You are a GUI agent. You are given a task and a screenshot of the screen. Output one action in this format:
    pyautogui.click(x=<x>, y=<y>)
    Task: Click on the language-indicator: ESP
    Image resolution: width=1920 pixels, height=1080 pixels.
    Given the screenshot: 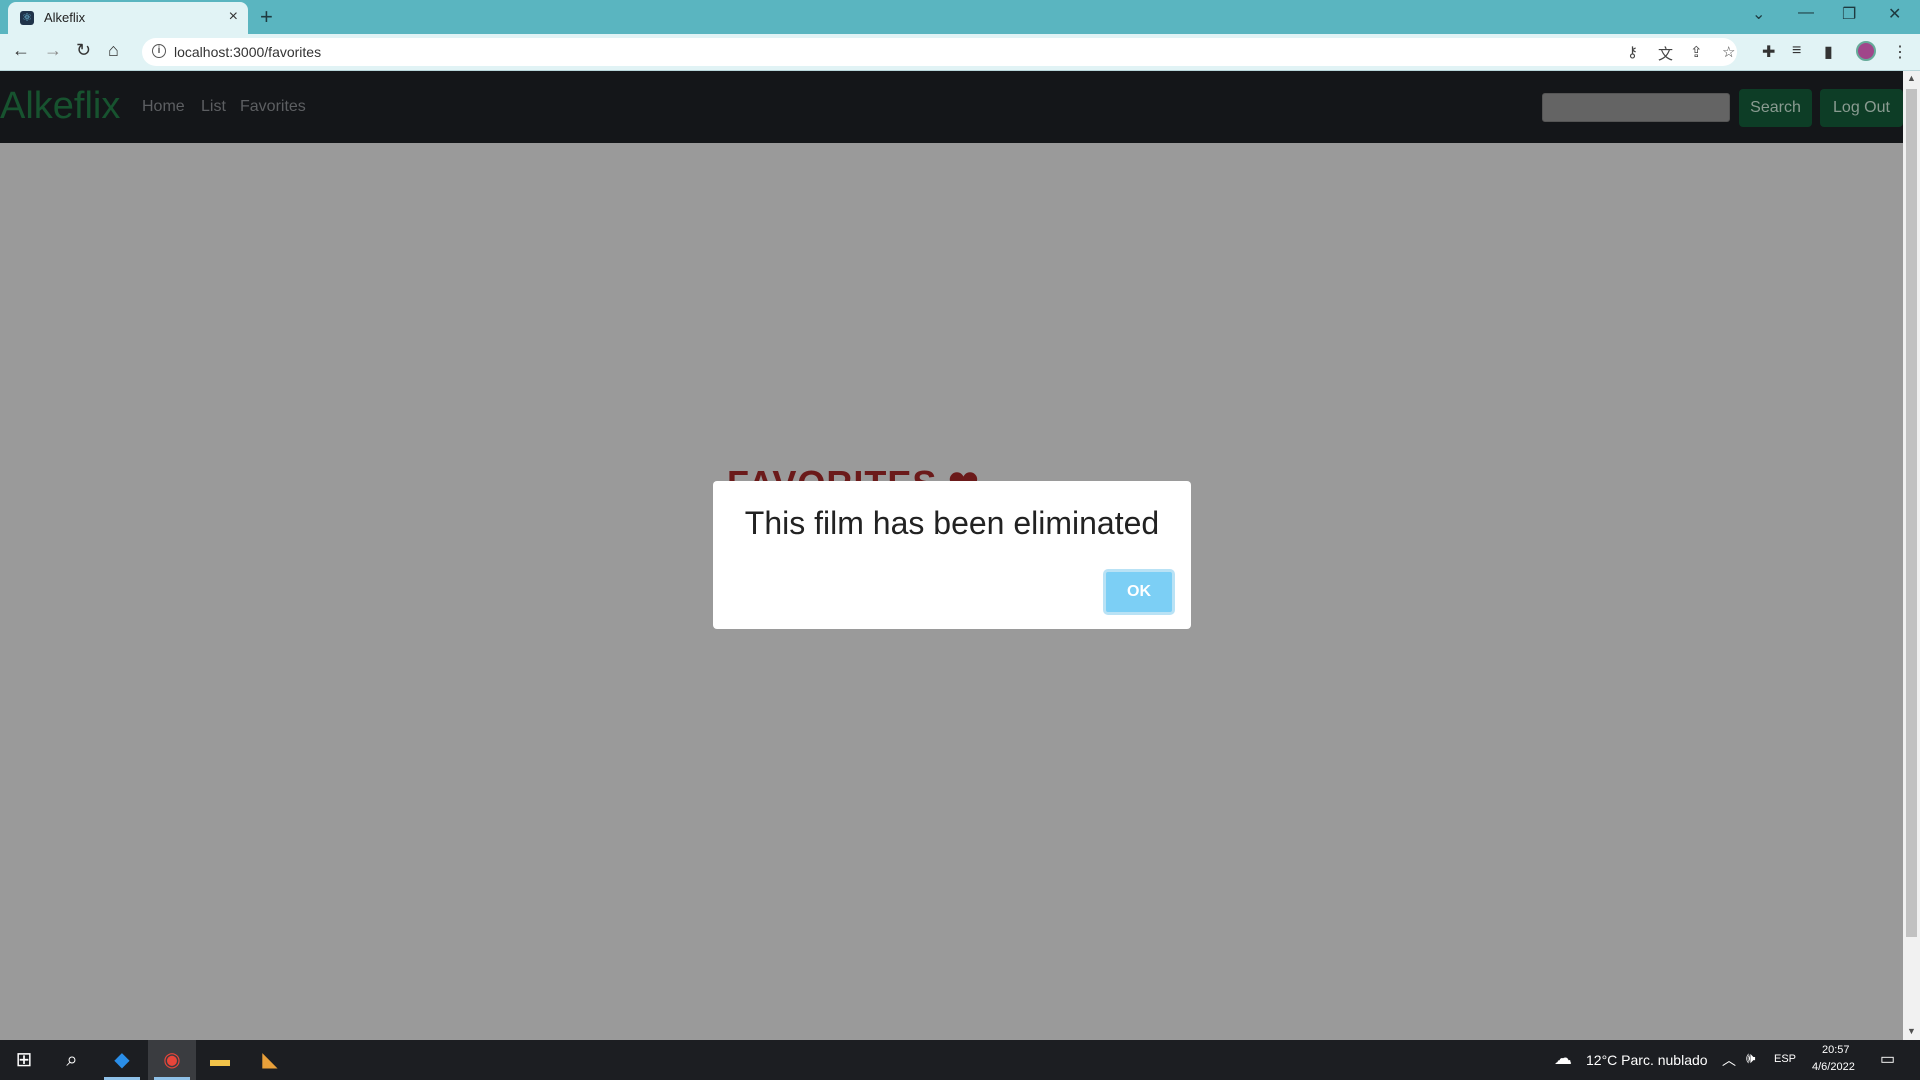 What is the action you would take?
    pyautogui.click(x=1785, y=1059)
    